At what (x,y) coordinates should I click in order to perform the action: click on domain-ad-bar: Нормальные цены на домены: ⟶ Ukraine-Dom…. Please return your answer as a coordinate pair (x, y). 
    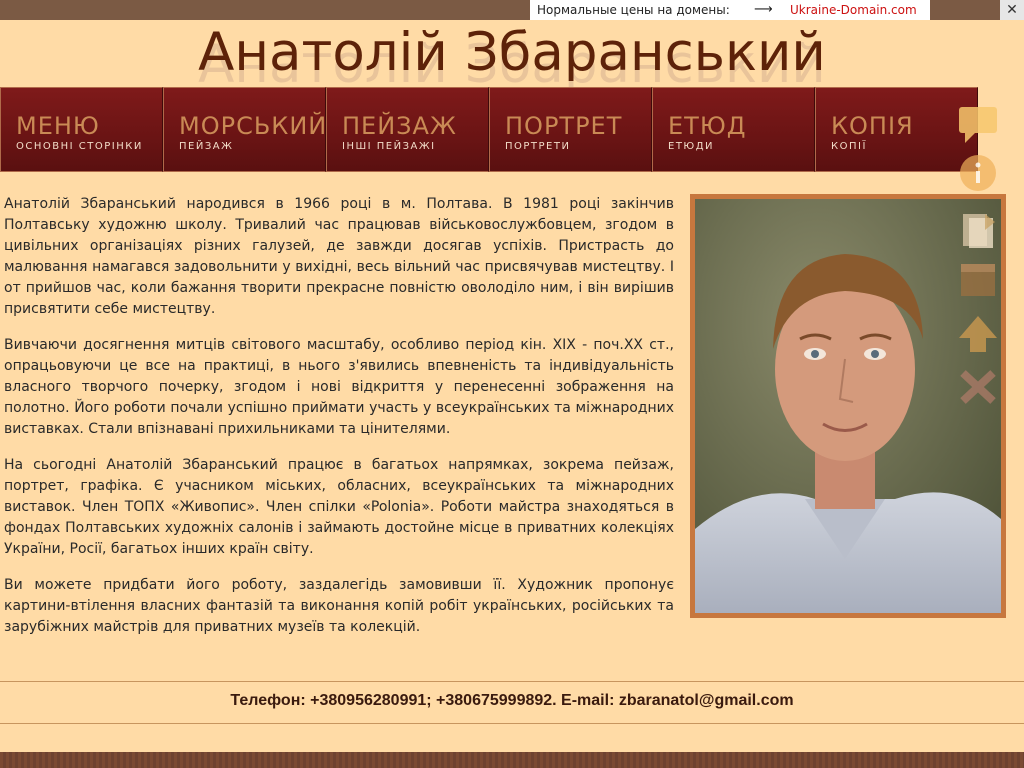
    Looking at the image, I should click on (730, 10).